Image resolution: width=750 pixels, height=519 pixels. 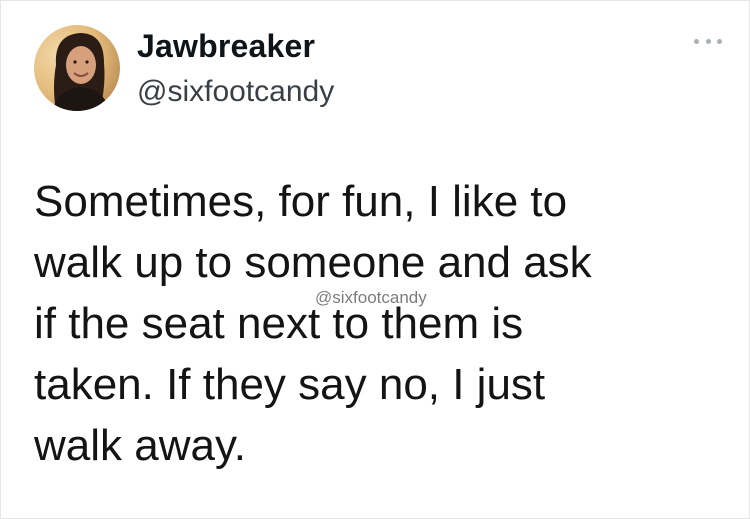 I want to click on ellipsis-icon, so click(x=708, y=41).